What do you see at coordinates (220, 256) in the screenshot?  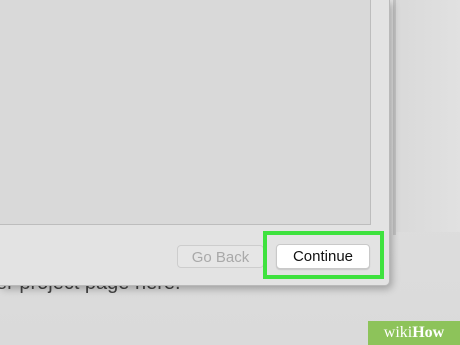 I see `go-back-button: Go Back` at bounding box center [220, 256].